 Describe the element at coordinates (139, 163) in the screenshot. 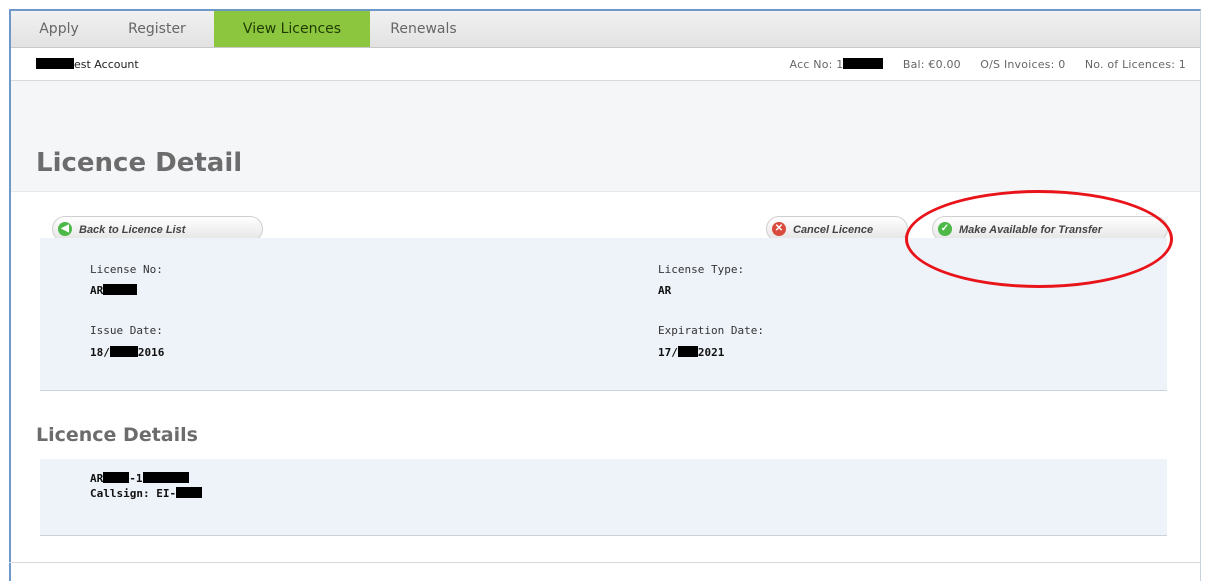

I see `page-title: Licence Detail` at that location.